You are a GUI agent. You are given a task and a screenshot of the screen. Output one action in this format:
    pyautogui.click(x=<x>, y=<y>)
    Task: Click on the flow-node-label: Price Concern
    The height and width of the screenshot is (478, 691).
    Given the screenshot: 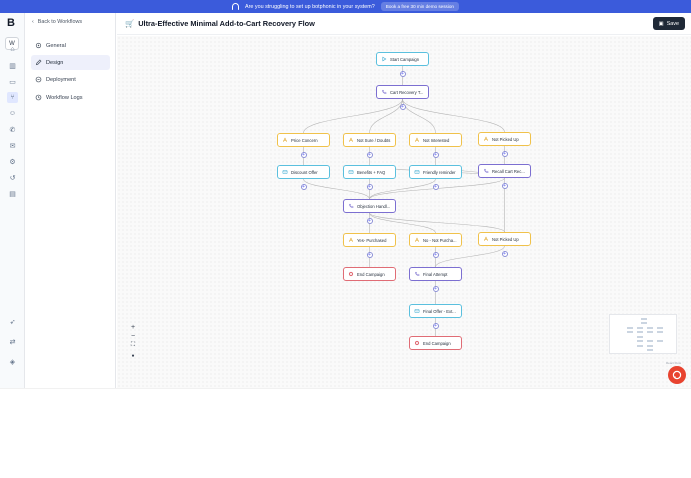 What is the action you would take?
    pyautogui.click(x=304, y=140)
    